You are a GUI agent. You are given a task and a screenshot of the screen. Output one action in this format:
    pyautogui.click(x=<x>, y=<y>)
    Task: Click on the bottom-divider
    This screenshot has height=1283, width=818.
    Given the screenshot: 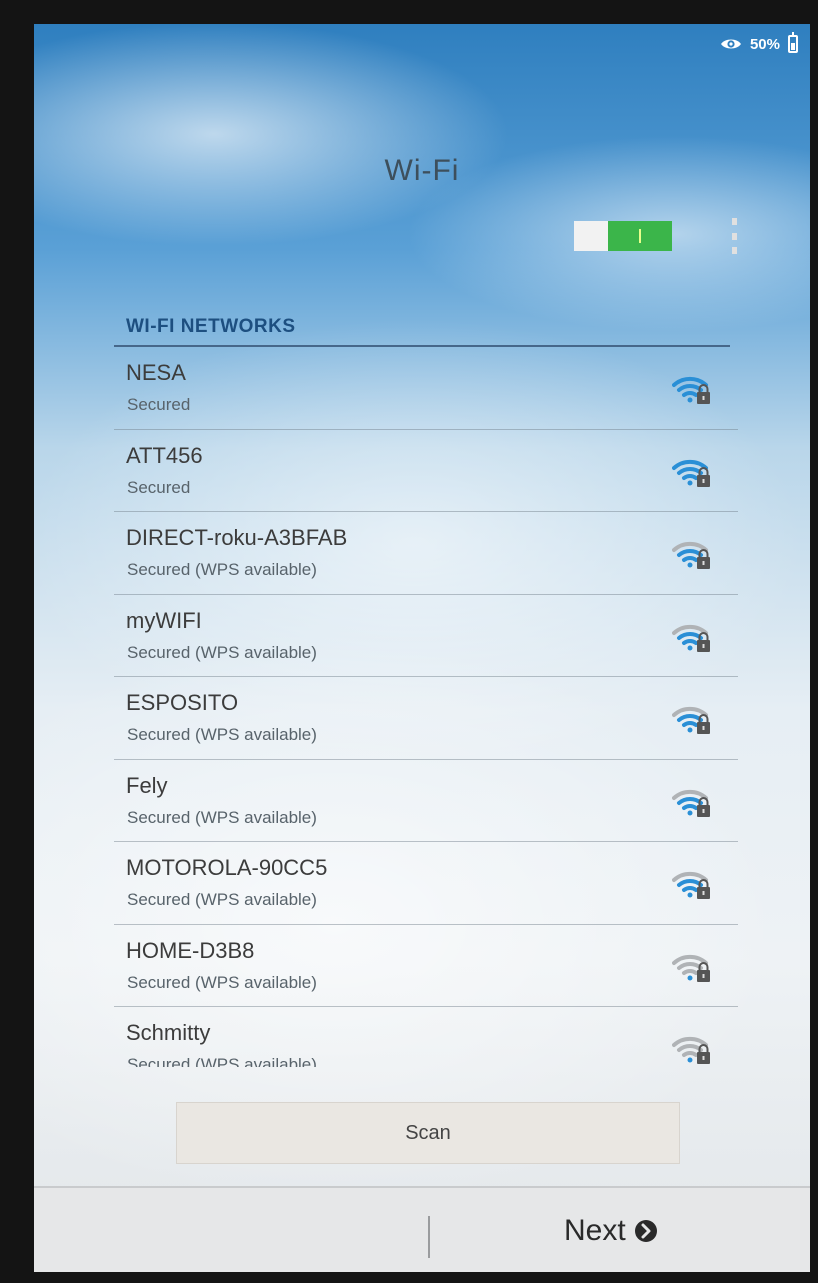 What is the action you would take?
    pyautogui.click(x=429, y=1237)
    